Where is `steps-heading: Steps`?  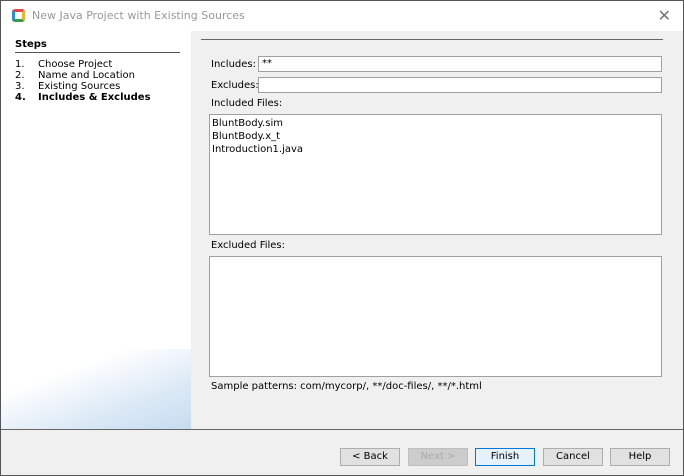
steps-heading: Steps is located at coordinates (97, 46).